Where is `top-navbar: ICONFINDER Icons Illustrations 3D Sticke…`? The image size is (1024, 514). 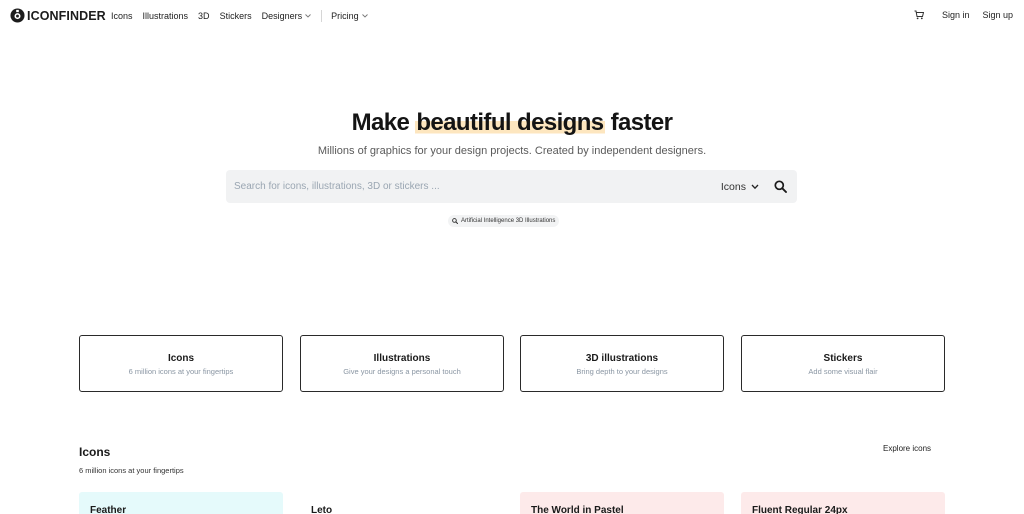 top-navbar: ICONFINDER Icons Illustrations 3D Sticke… is located at coordinates (512, 16).